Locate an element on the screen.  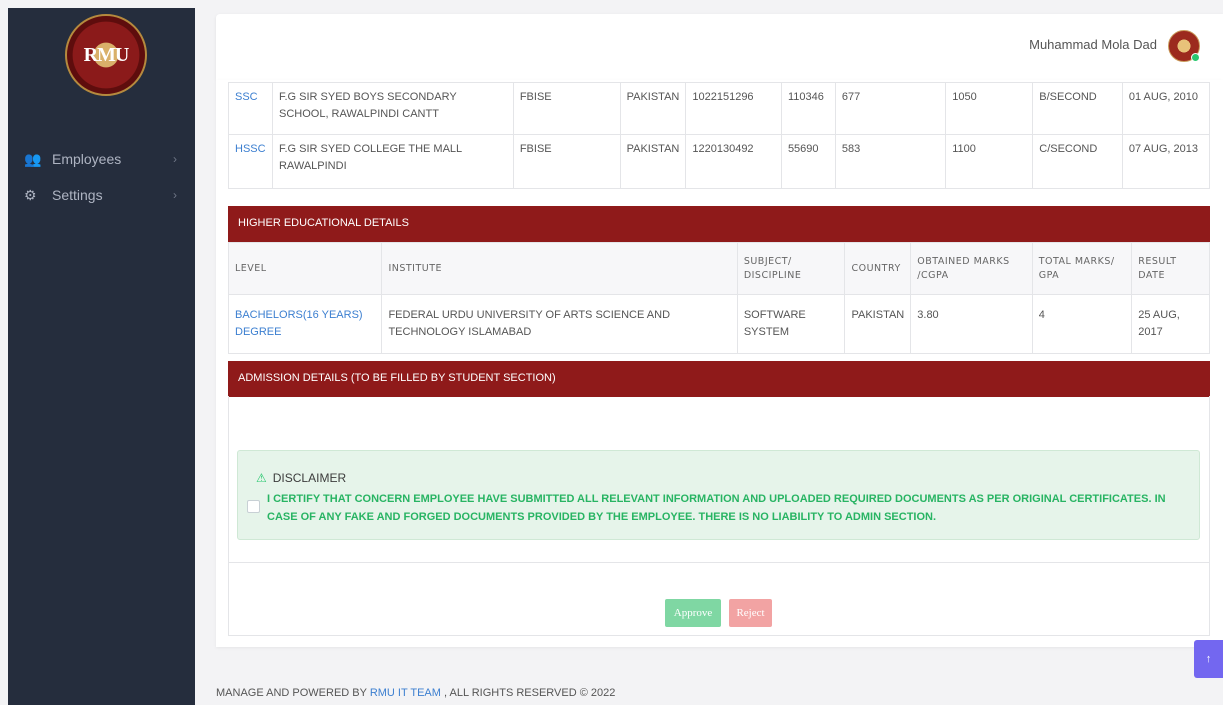
obtained-marks-cell: 677 is located at coordinates (890, 108).